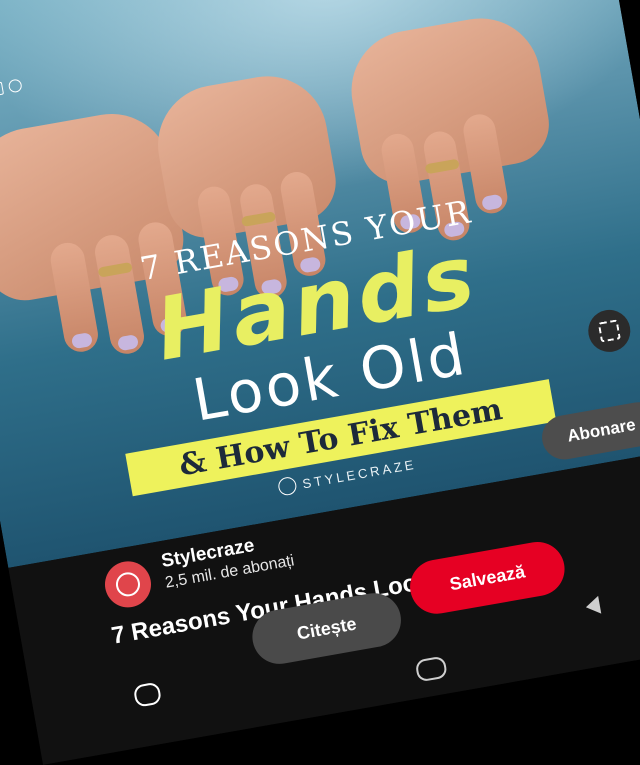 The width and height of the screenshot is (640, 765). Describe the element at coordinates (128, 584) in the screenshot. I see `stylecraze-logo-icon` at that location.